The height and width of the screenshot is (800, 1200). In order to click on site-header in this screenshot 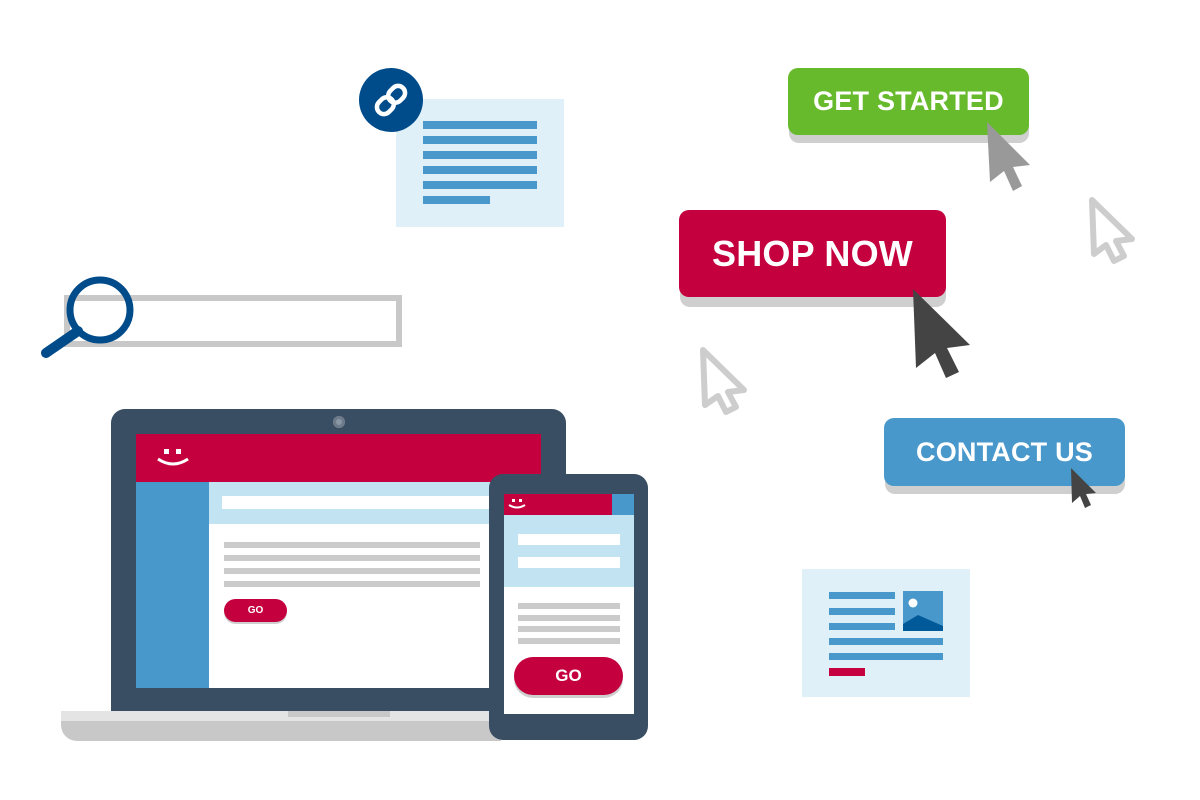, I will do `click(338, 458)`.